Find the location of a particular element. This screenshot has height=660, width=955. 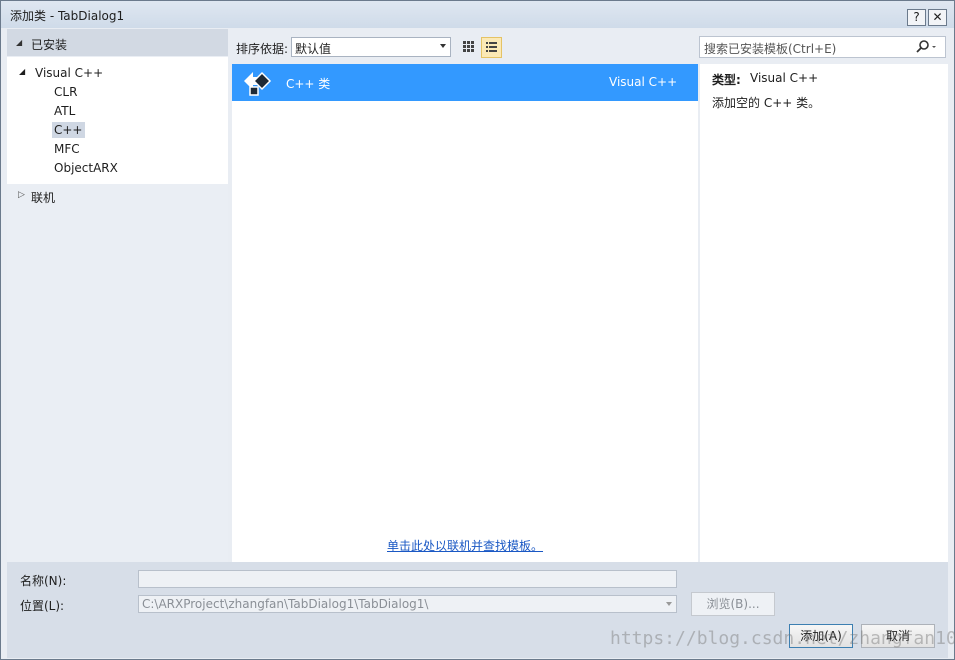

list-view-icon is located at coordinates (491, 47).